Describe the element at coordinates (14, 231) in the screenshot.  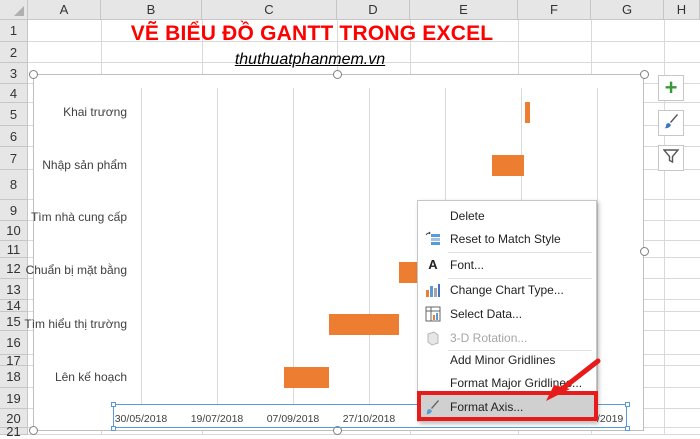
I see `row-header-10: 10` at that location.